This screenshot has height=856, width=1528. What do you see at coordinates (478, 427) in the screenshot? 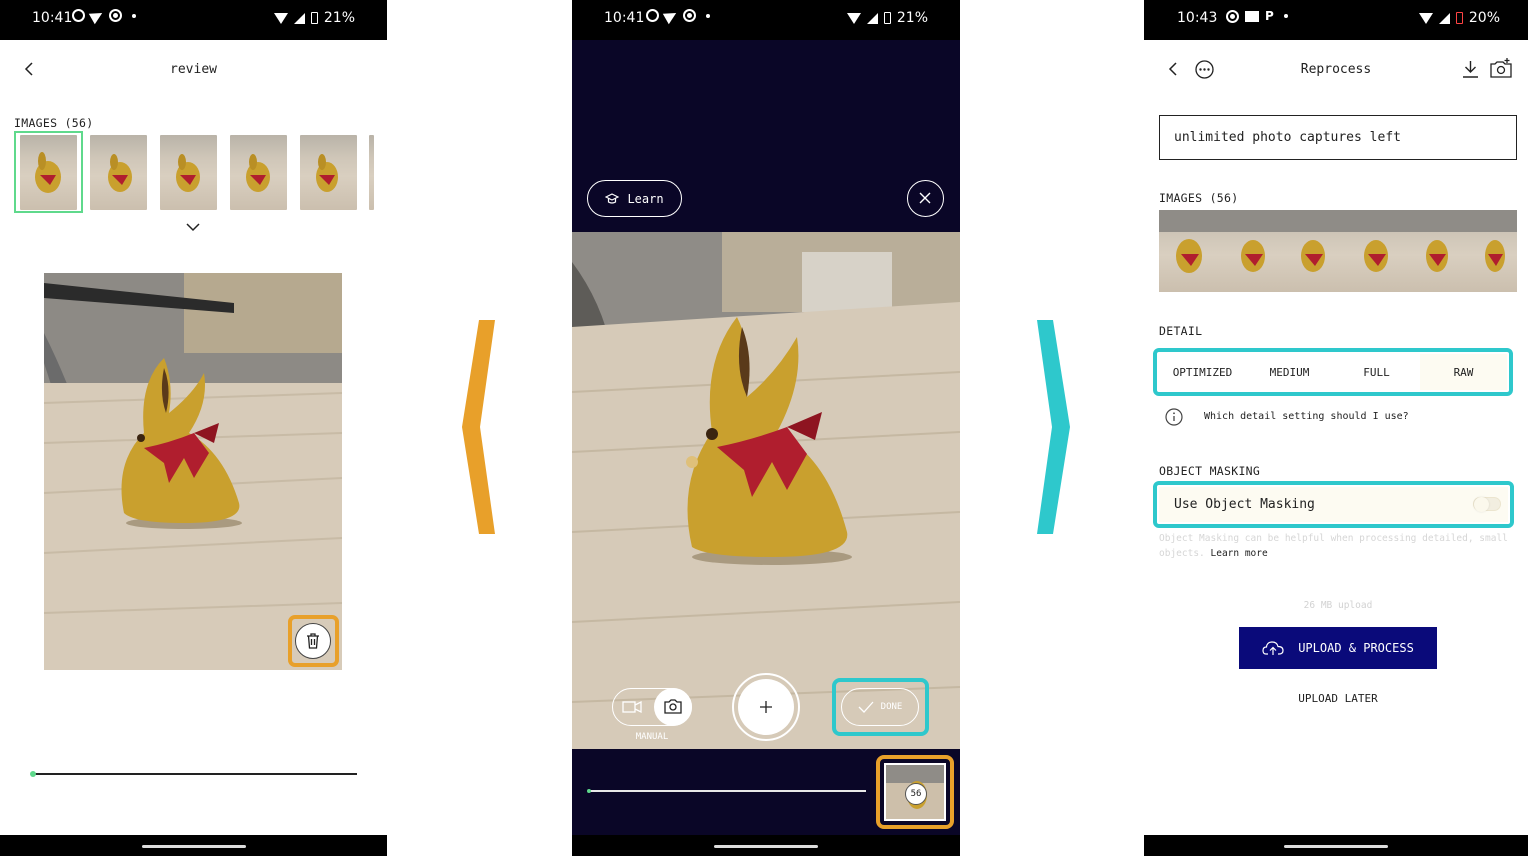
I see `left-chevron-arrow-icon` at bounding box center [478, 427].